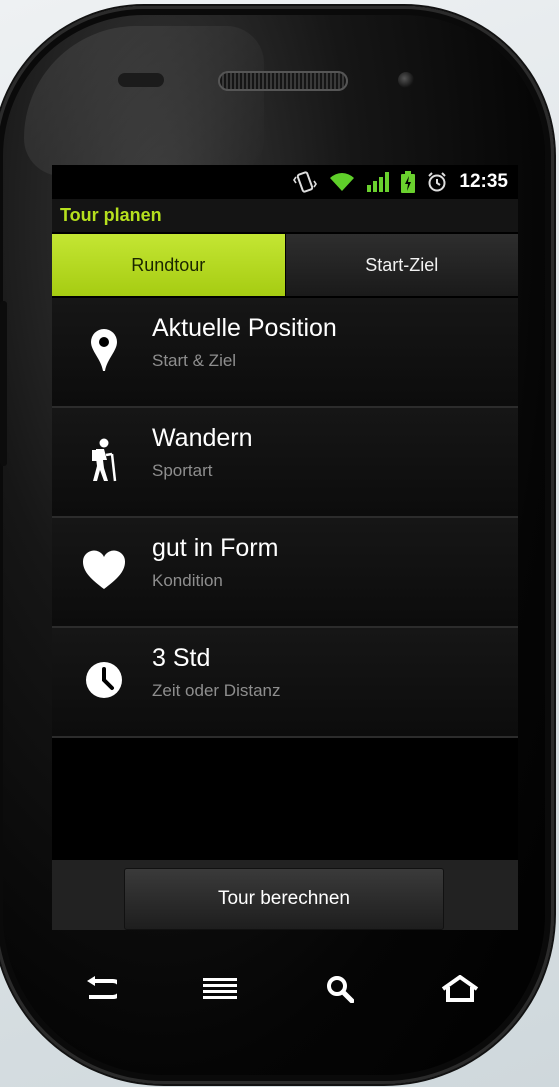 The image size is (559, 1087). What do you see at coordinates (111, 215) in the screenshot?
I see `page-title: Tour planen` at bounding box center [111, 215].